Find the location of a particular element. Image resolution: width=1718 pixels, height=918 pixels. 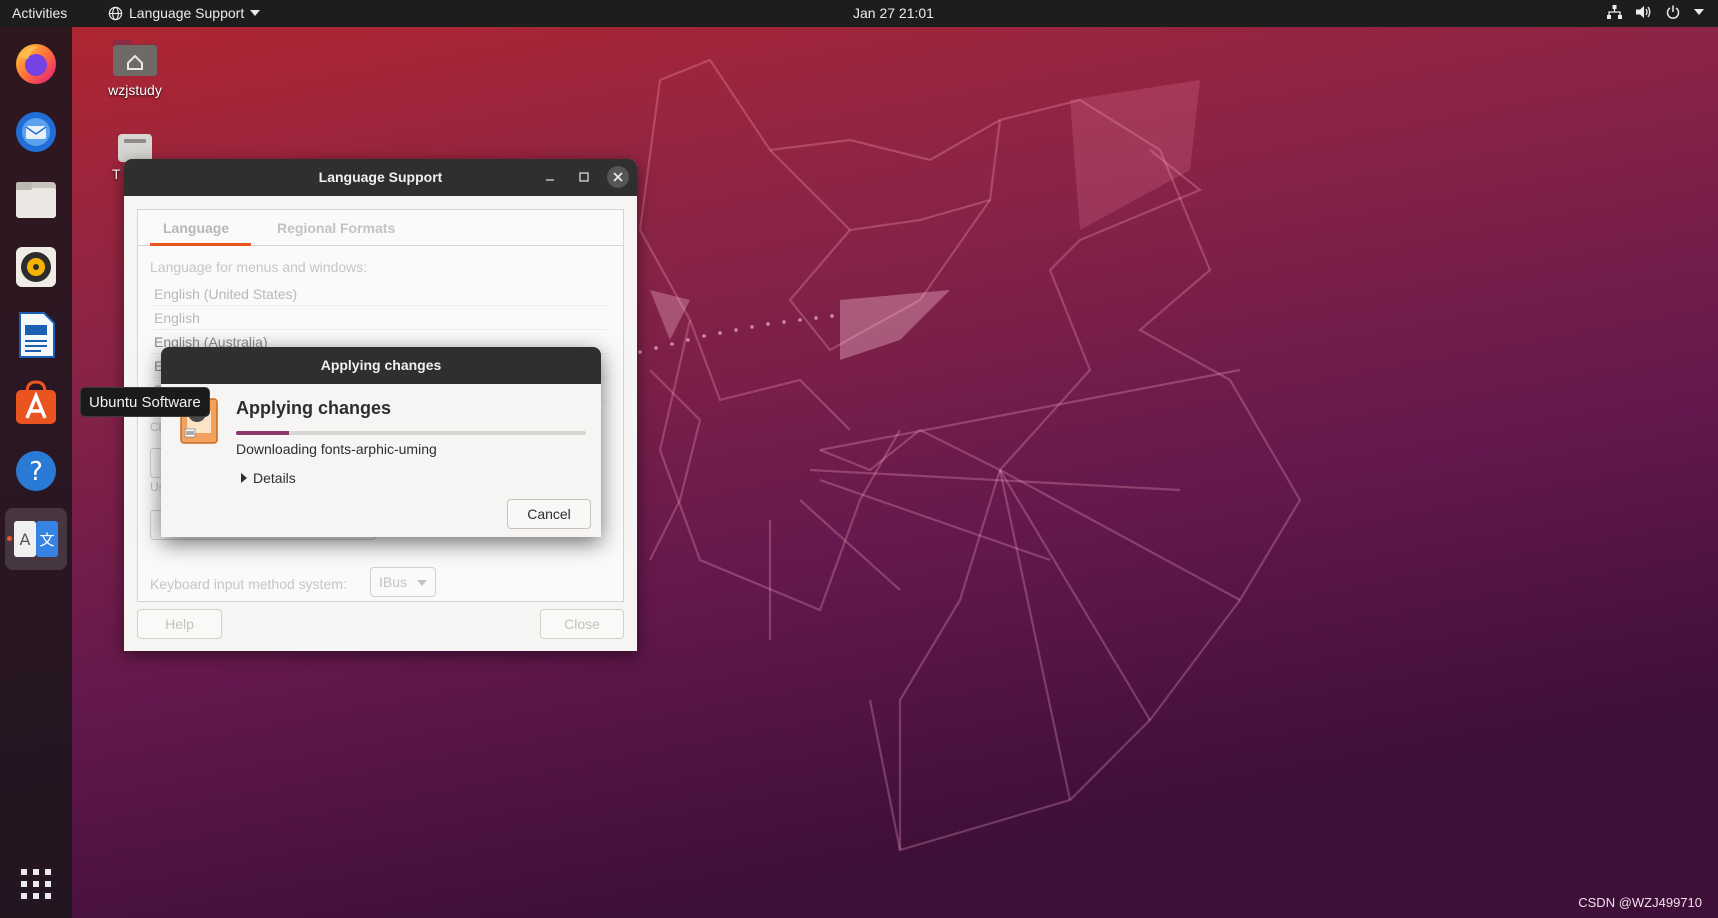

progress-bar is located at coordinates (411, 433).